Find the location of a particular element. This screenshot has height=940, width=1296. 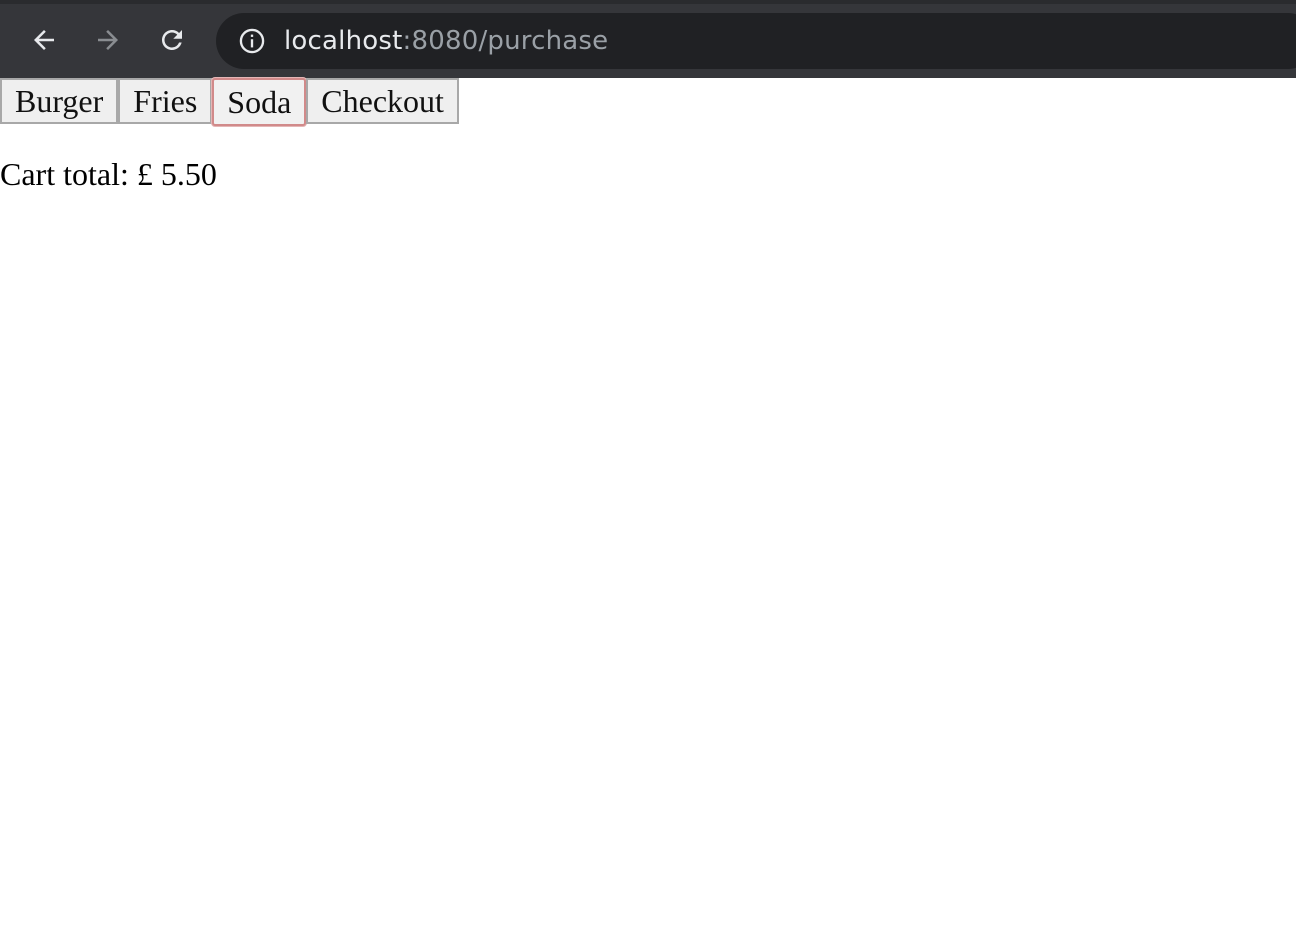

info-icon is located at coordinates (252, 41).